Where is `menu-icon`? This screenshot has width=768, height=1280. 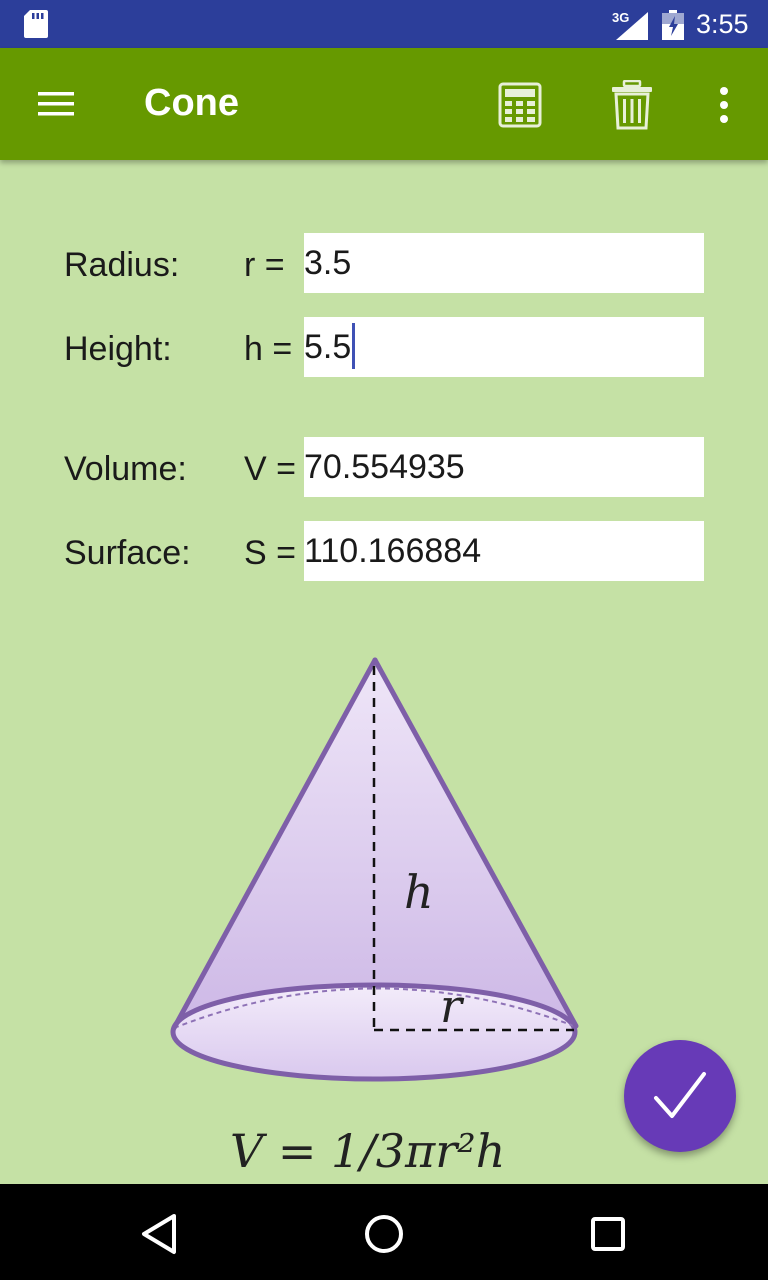
menu-icon is located at coordinates (56, 104).